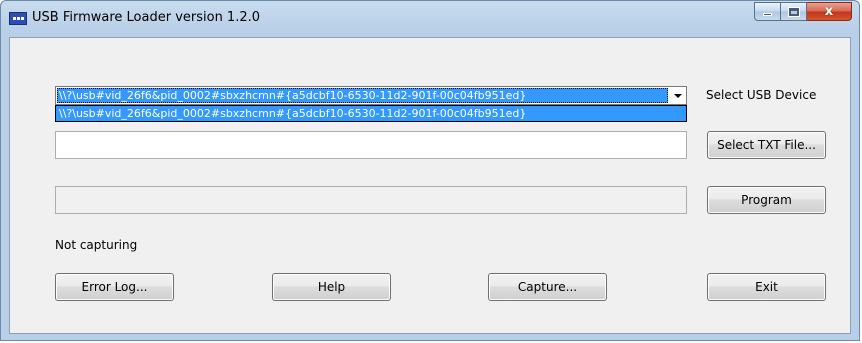 The width and height of the screenshot is (862, 343). I want to click on minimize-icon, so click(767, 14).